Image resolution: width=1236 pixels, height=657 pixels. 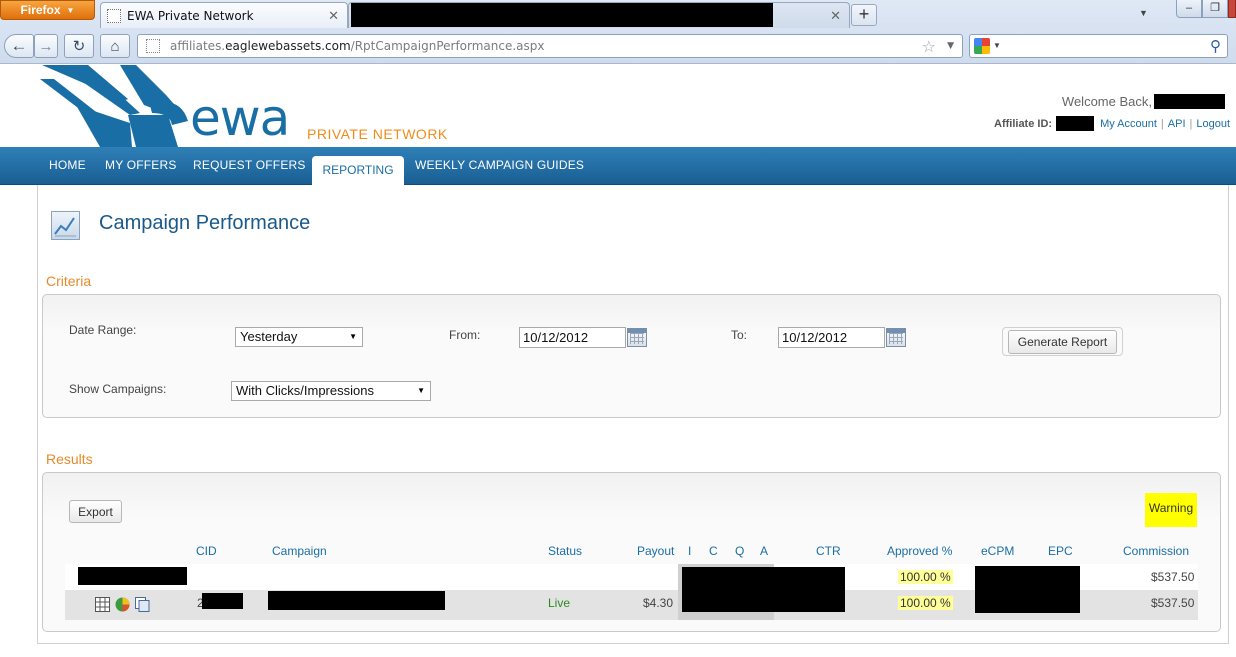 What do you see at coordinates (95, 511) in the screenshot?
I see `export-button: Export` at bounding box center [95, 511].